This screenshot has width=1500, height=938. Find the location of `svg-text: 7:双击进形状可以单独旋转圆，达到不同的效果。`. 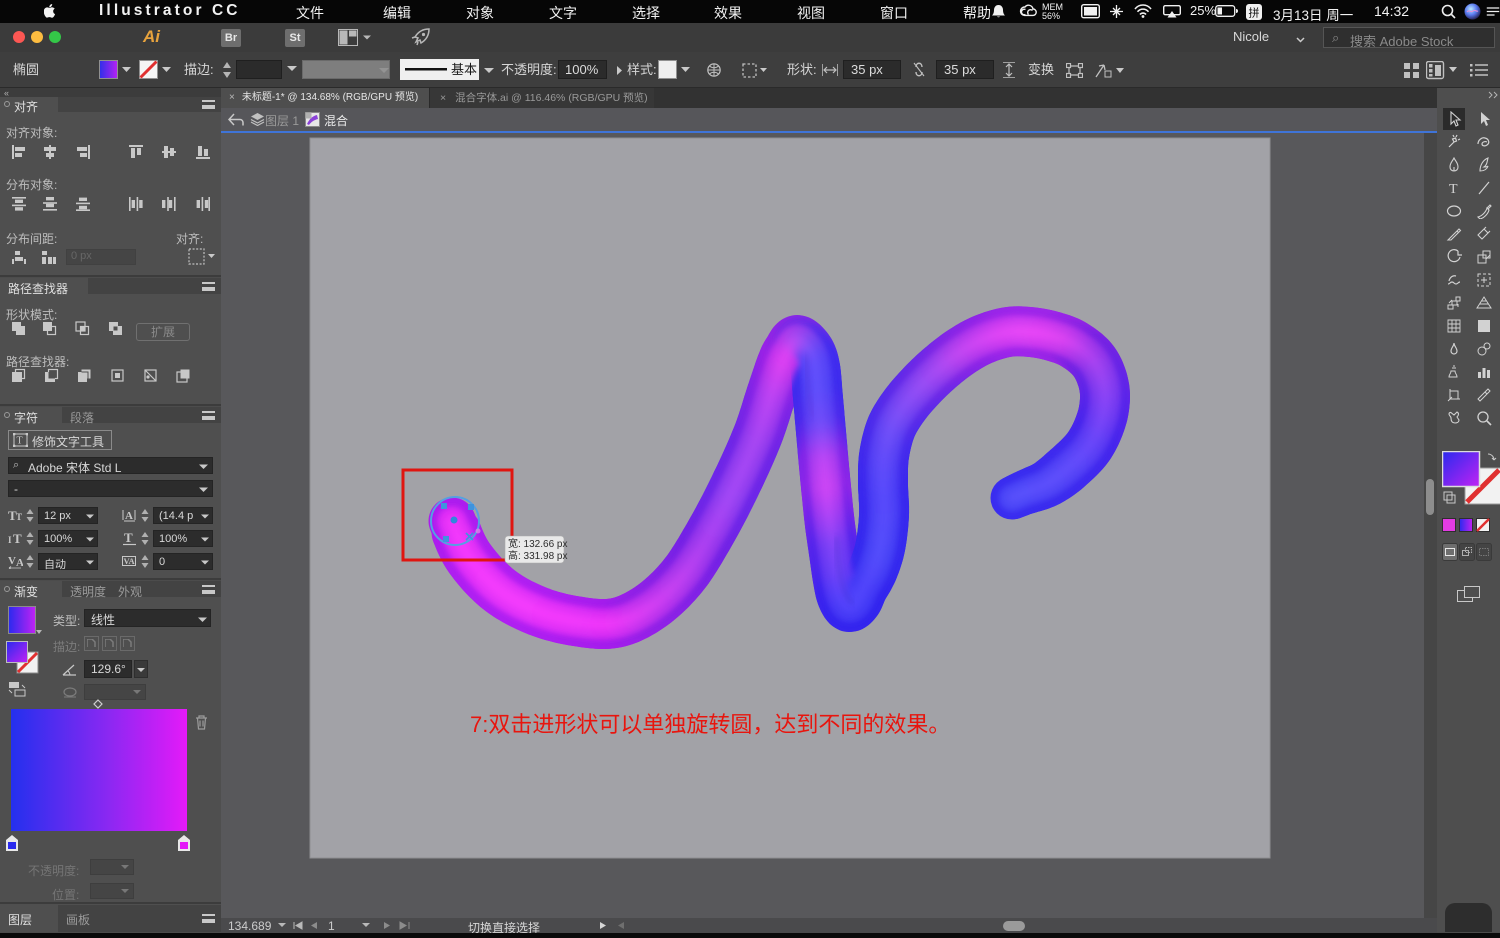

svg-text: 7:双击进形状可以单独旋转圆，达到不同的效果。 is located at coordinates (710, 724).